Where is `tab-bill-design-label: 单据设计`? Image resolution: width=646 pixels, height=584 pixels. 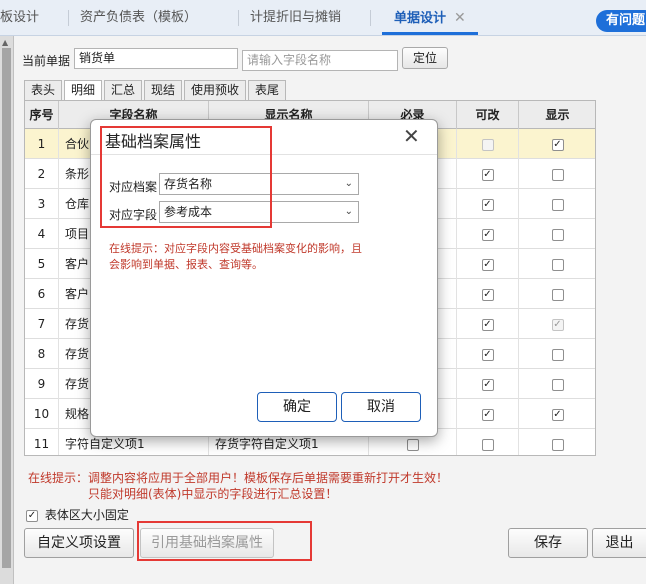 tab-bill-design-label: 单据设计 is located at coordinates (420, 18).